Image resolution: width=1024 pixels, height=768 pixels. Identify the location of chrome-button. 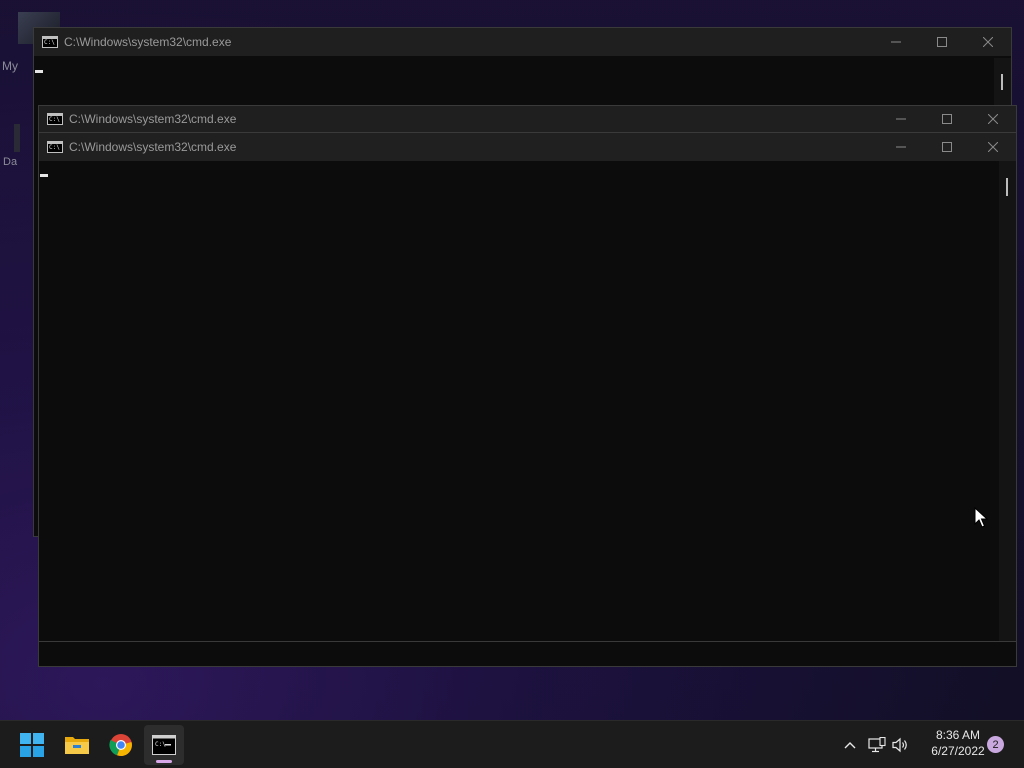
(121, 745).